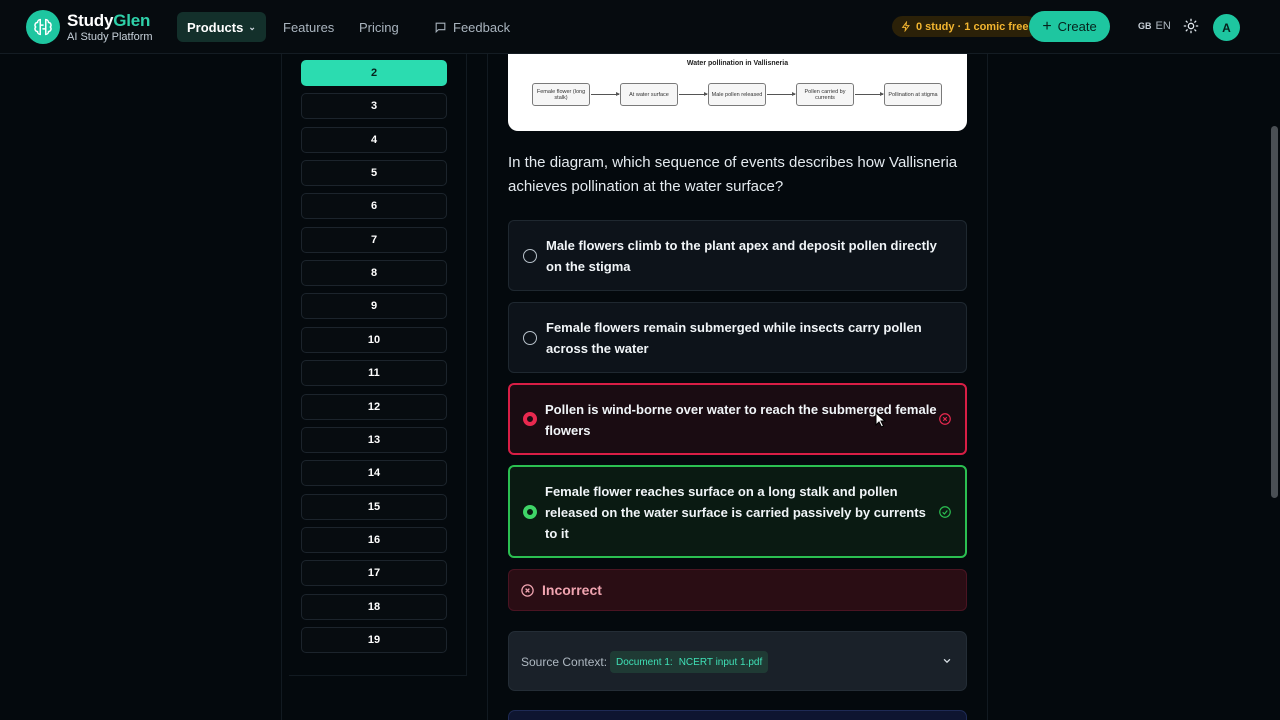  What do you see at coordinates (374, 507) in the screenshot?
I see `question-nav-button: 15` at bounding box center [374, 507].